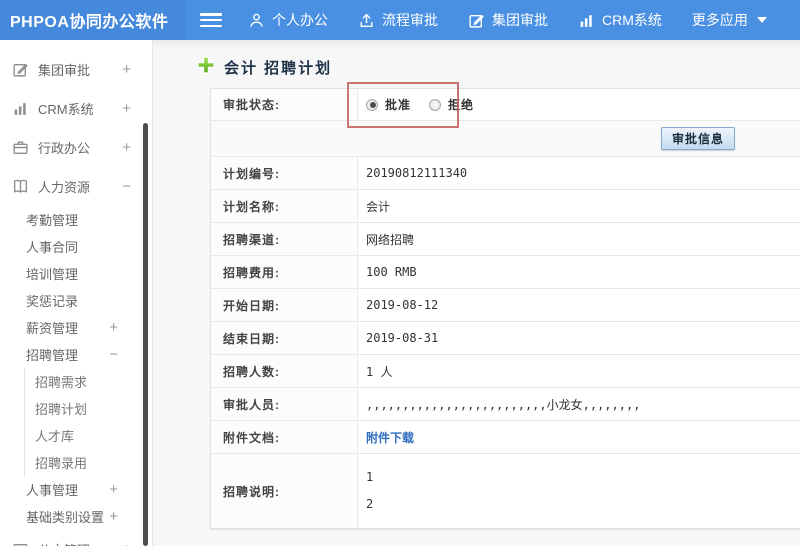  Describe the element at coordinates (284, 437) in the screenshot. I see `field-label: 附件文档:` at that location.